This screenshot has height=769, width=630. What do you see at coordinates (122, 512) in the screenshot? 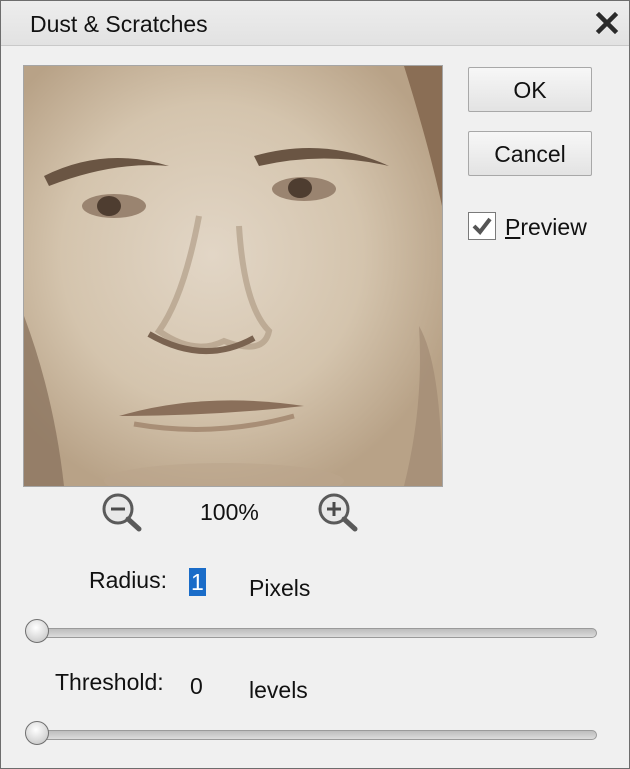
I see `zoom-out-icon` at bounding box center [122, 512].